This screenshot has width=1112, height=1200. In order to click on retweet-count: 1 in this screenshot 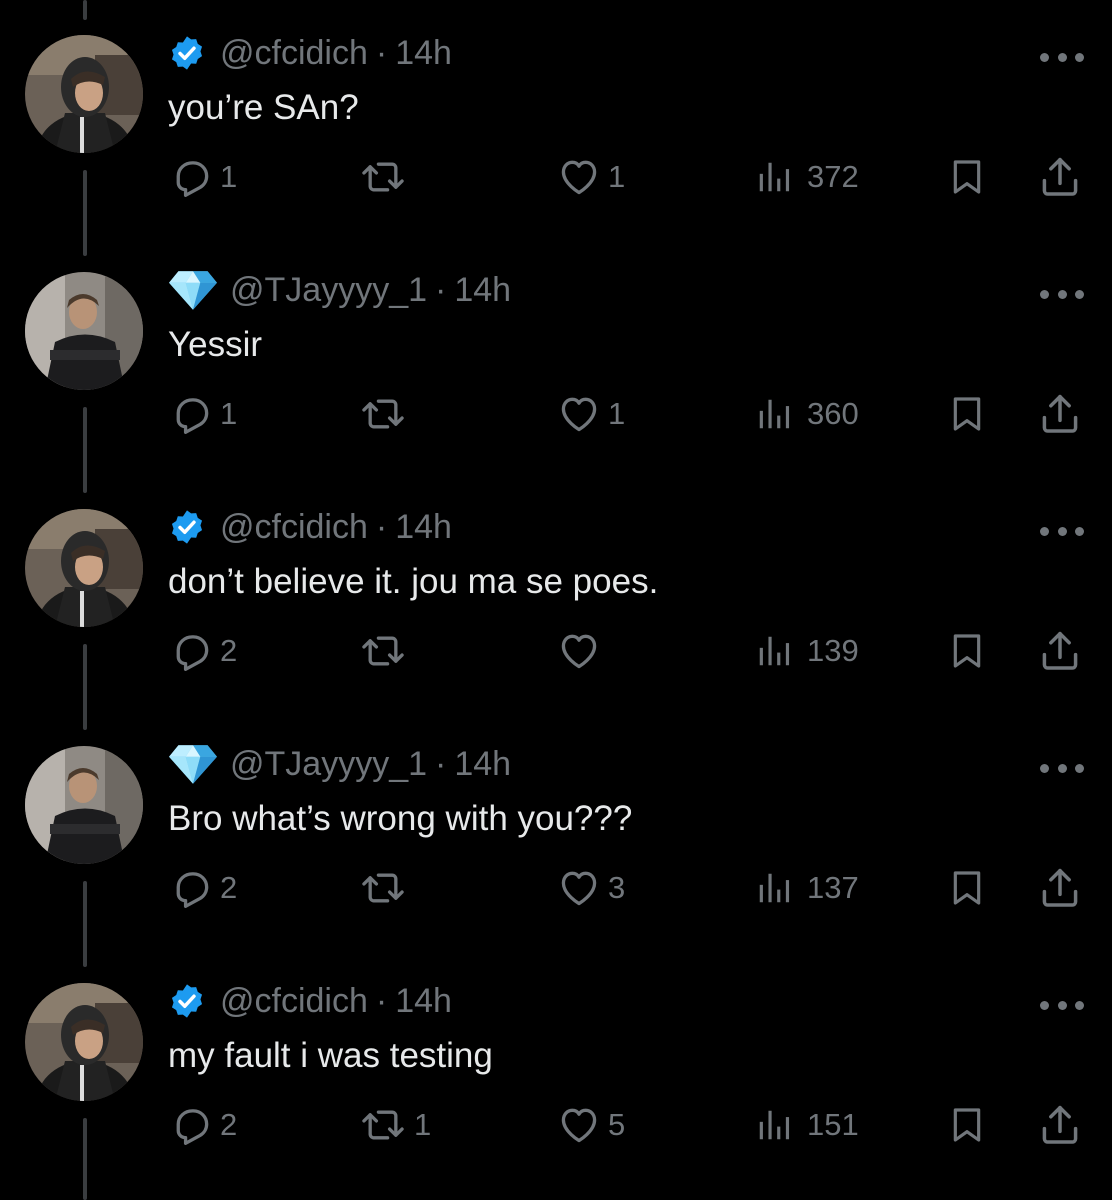, I will do `click(423, 1124)`.